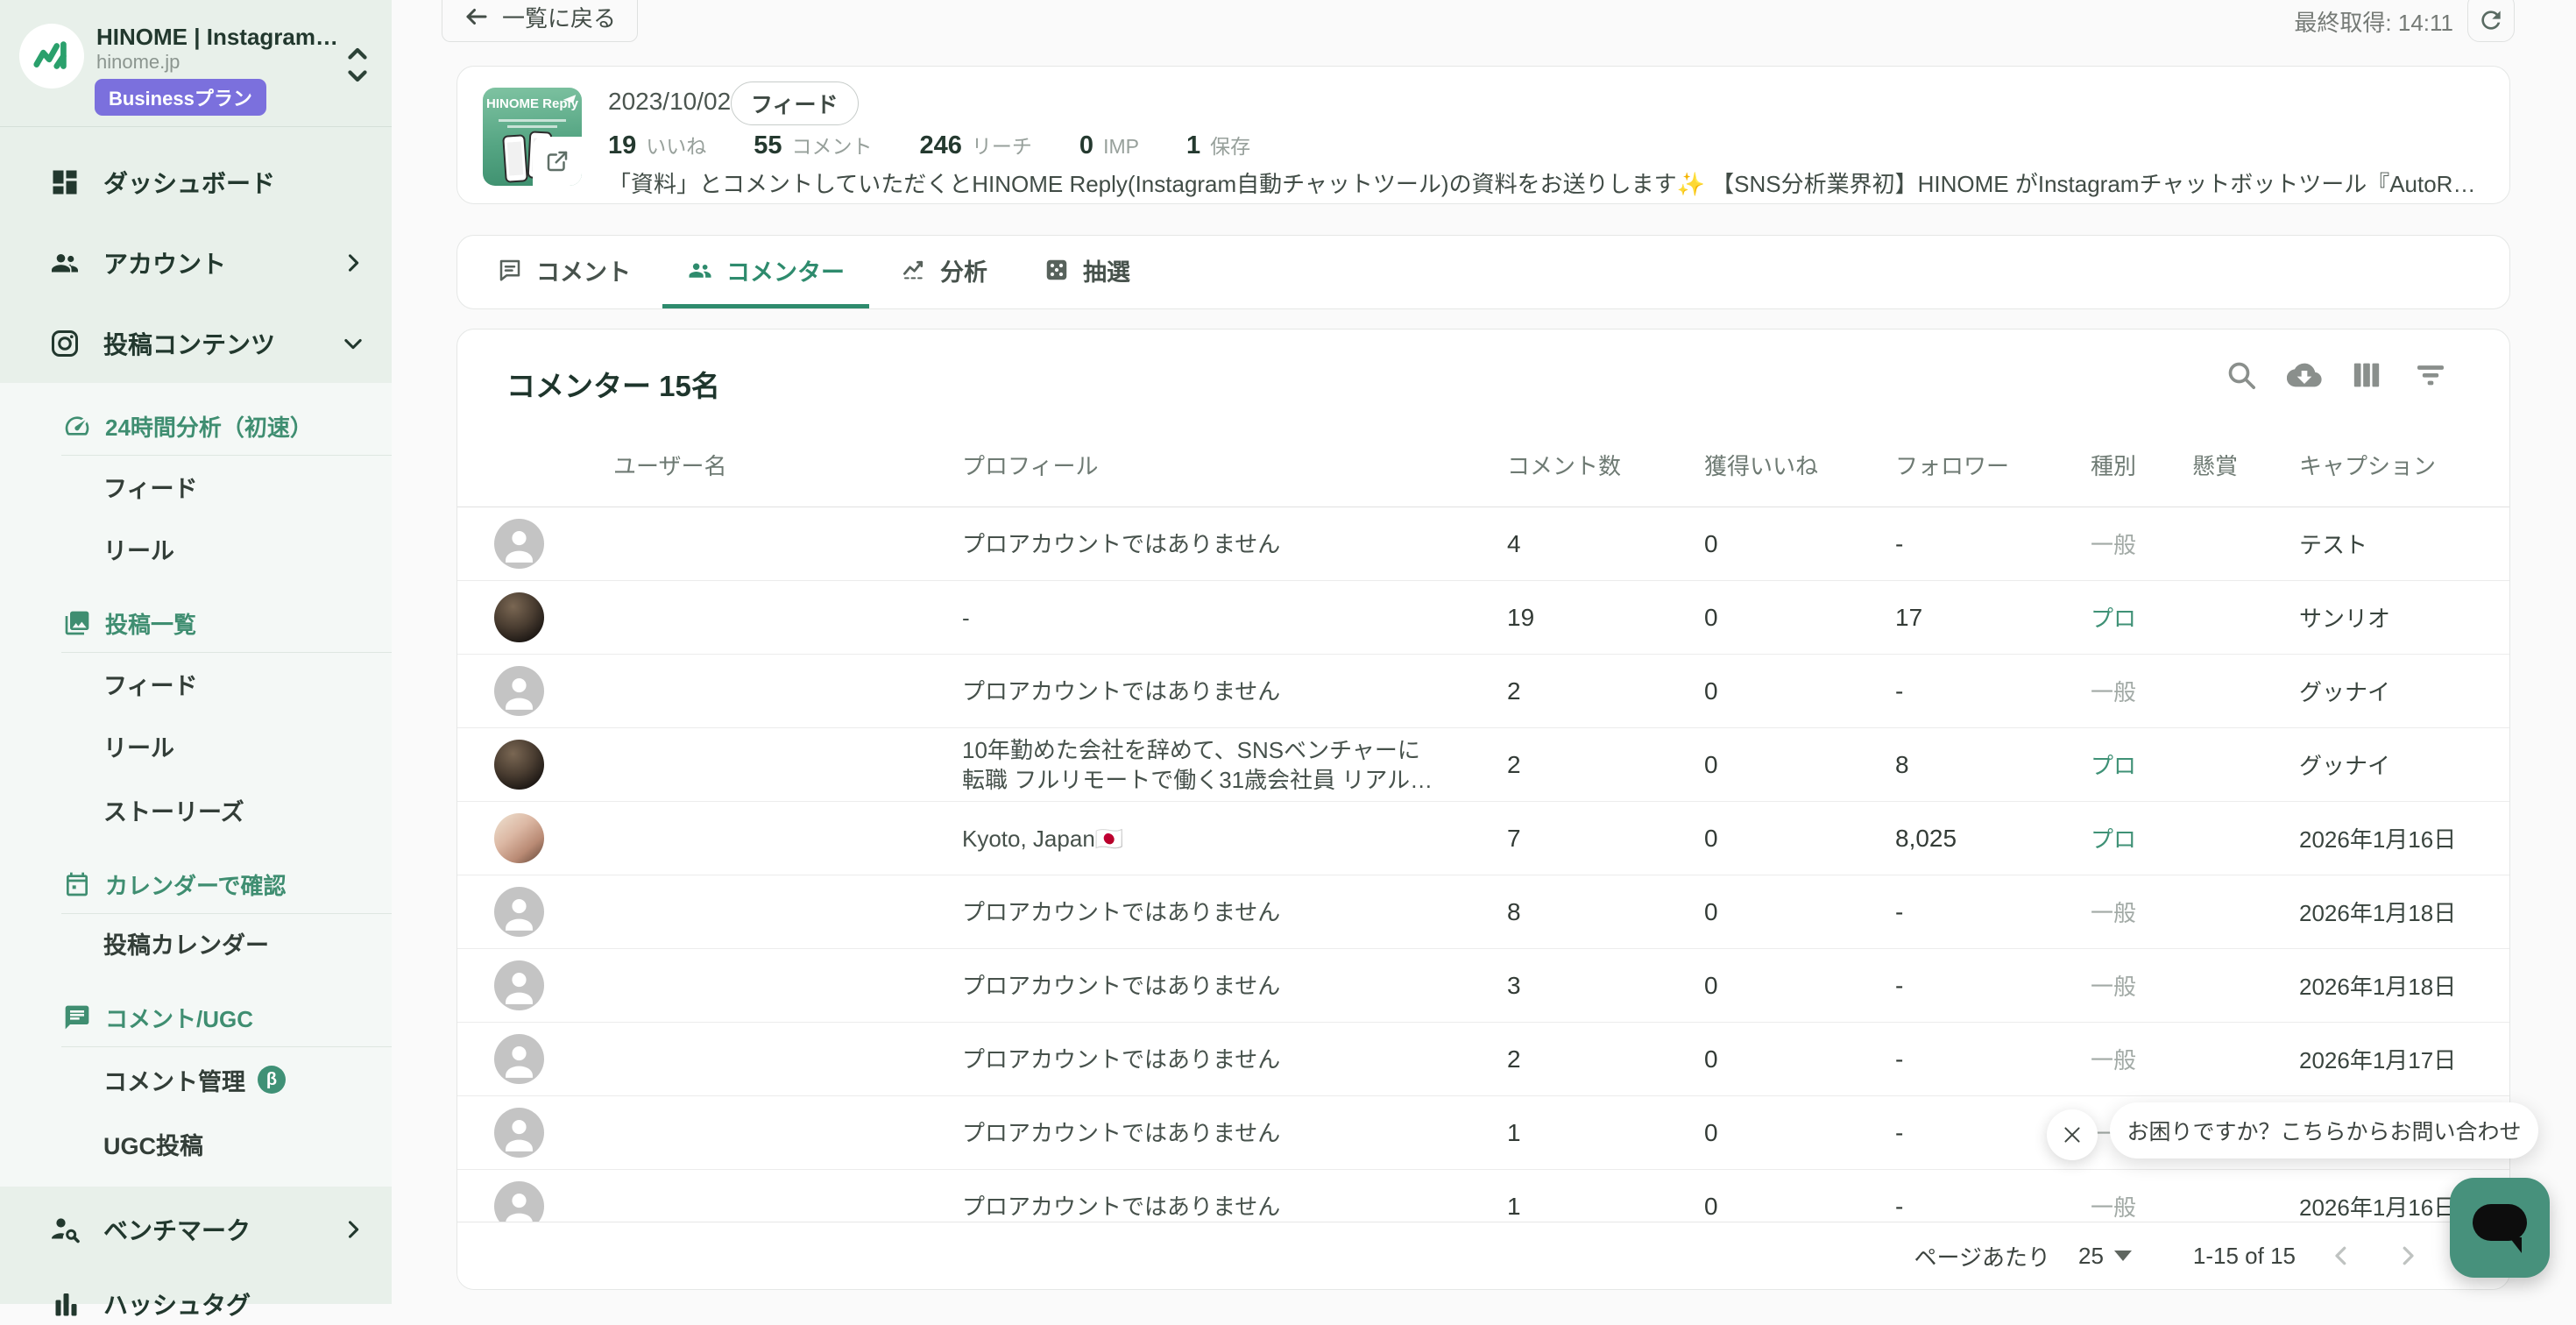 The image size is (2576, 1325). Describe the element at coordinates (657, 145) in the screenshot. I see `stat-likes: 19 いいね` at that location.